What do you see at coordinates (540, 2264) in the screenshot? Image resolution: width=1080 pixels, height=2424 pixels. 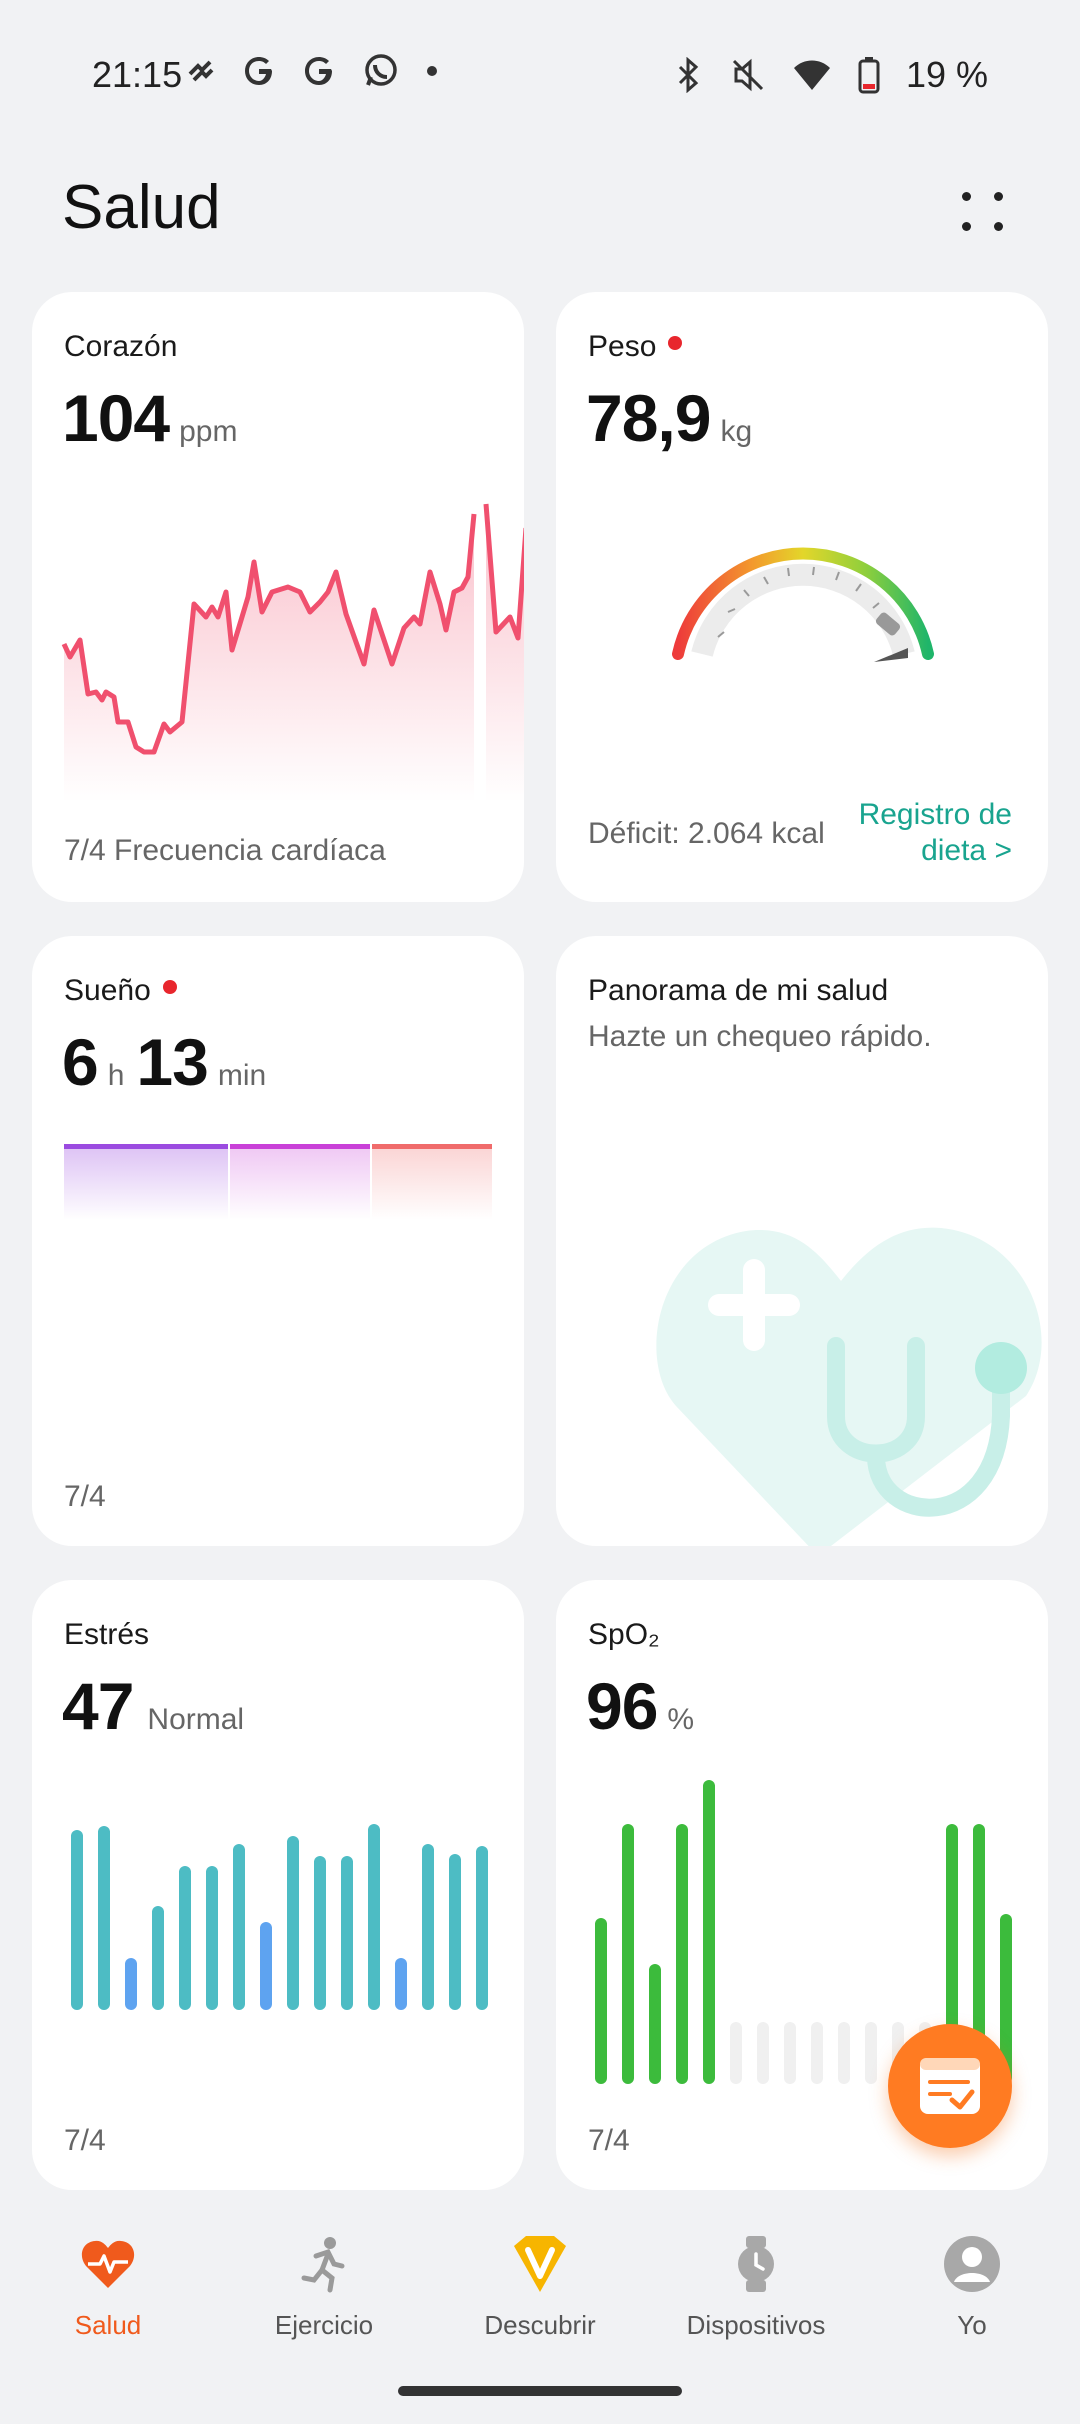 I see `discover-v-icon` at bounding box center [540, 2264].